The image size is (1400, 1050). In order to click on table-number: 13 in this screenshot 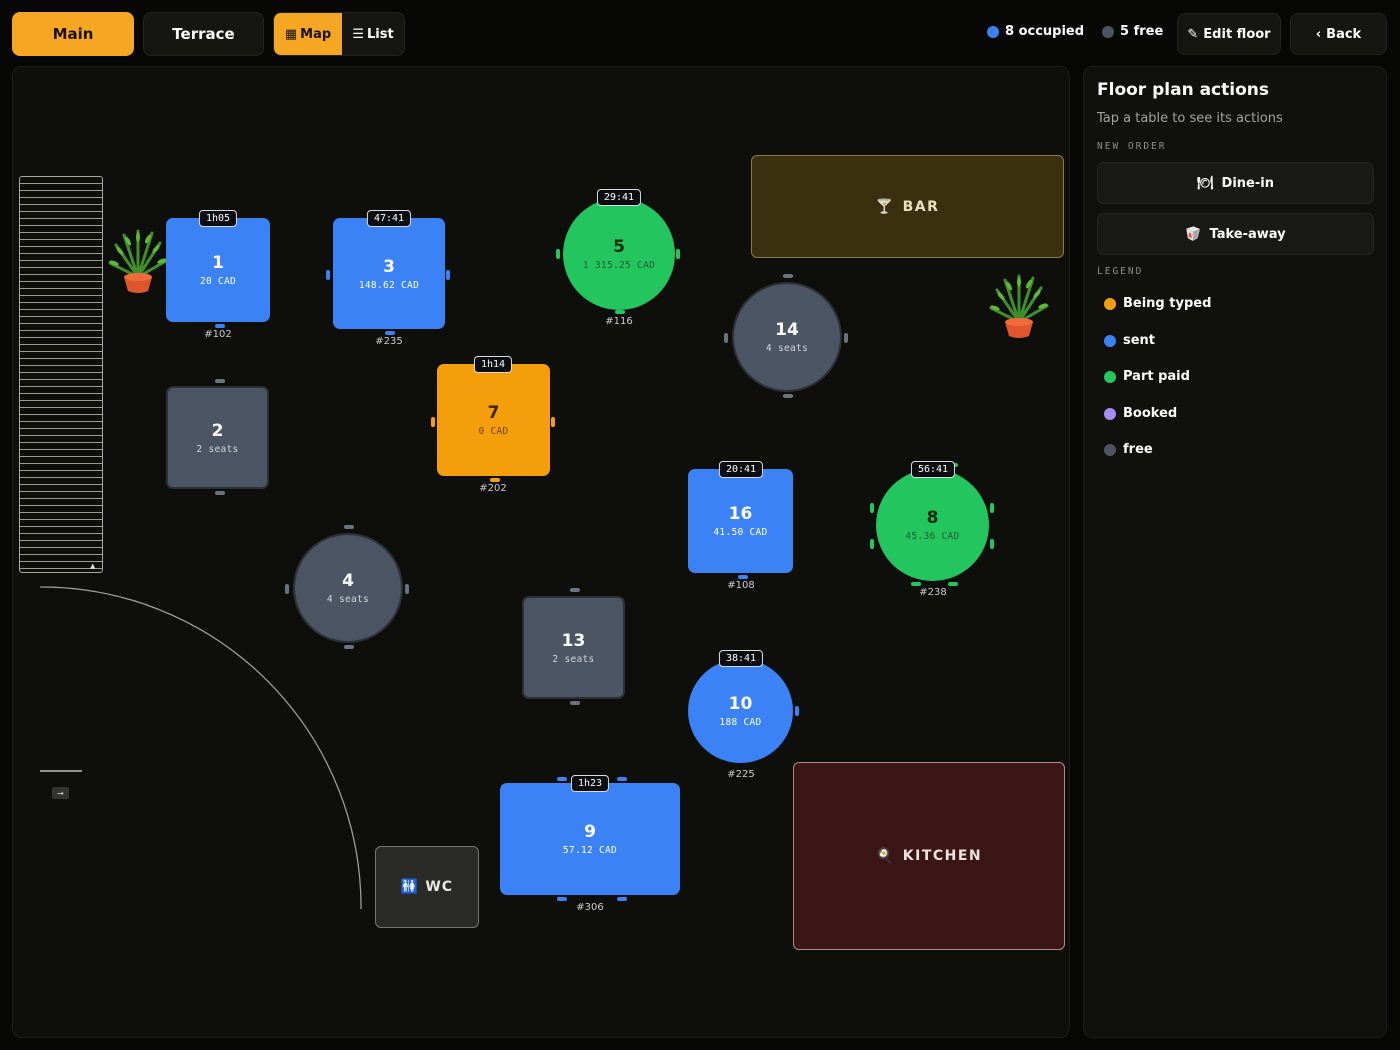, I will do `click(573, 640)`.